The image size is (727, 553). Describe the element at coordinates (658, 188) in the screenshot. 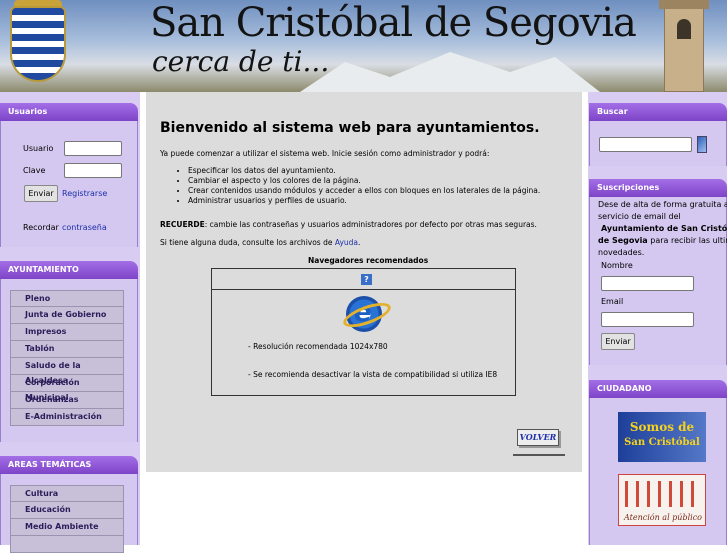

I see `suscripciones-heading: Suscripciones` at that location.